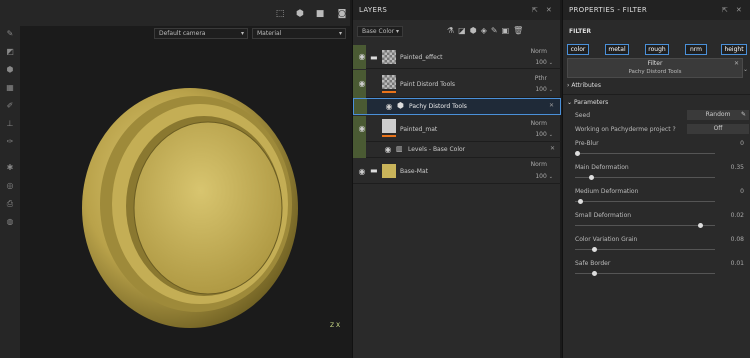  What do you see at coordinates (464, 30) in the screenshot?
I see `add-mask-icon: ◪` at bounding box center [464, 30].